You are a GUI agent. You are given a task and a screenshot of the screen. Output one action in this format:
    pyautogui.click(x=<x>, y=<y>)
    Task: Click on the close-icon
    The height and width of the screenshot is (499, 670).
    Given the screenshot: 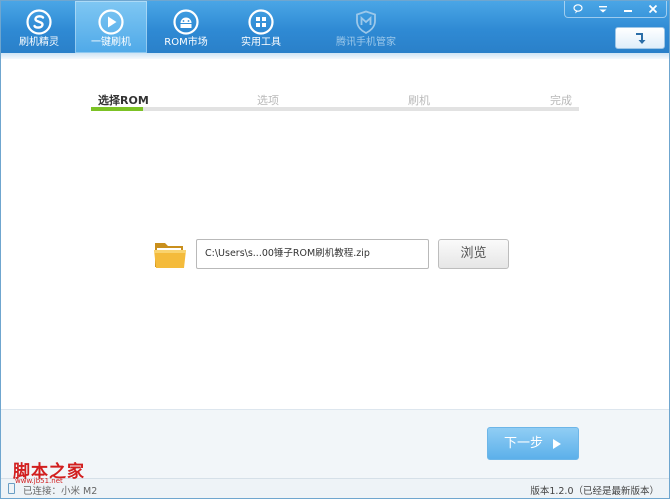 What is the action you would take?
    pyautogui.click(x=653, y=9)
    